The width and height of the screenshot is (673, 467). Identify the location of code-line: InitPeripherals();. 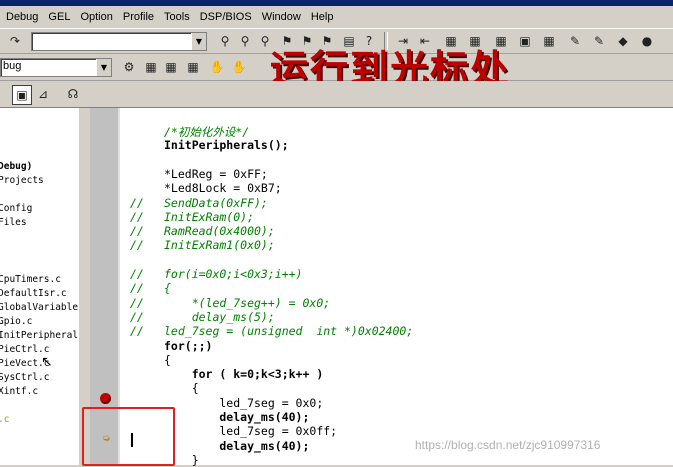
(226, 145).